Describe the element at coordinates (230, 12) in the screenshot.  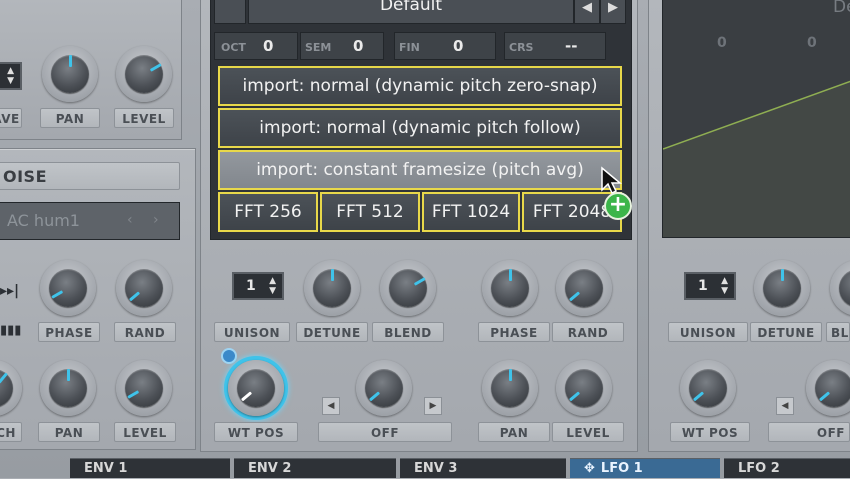
I see `wavetable-menu-button` at that location.